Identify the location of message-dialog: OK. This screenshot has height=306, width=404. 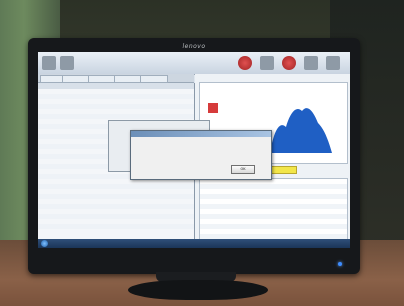
(201, 155).